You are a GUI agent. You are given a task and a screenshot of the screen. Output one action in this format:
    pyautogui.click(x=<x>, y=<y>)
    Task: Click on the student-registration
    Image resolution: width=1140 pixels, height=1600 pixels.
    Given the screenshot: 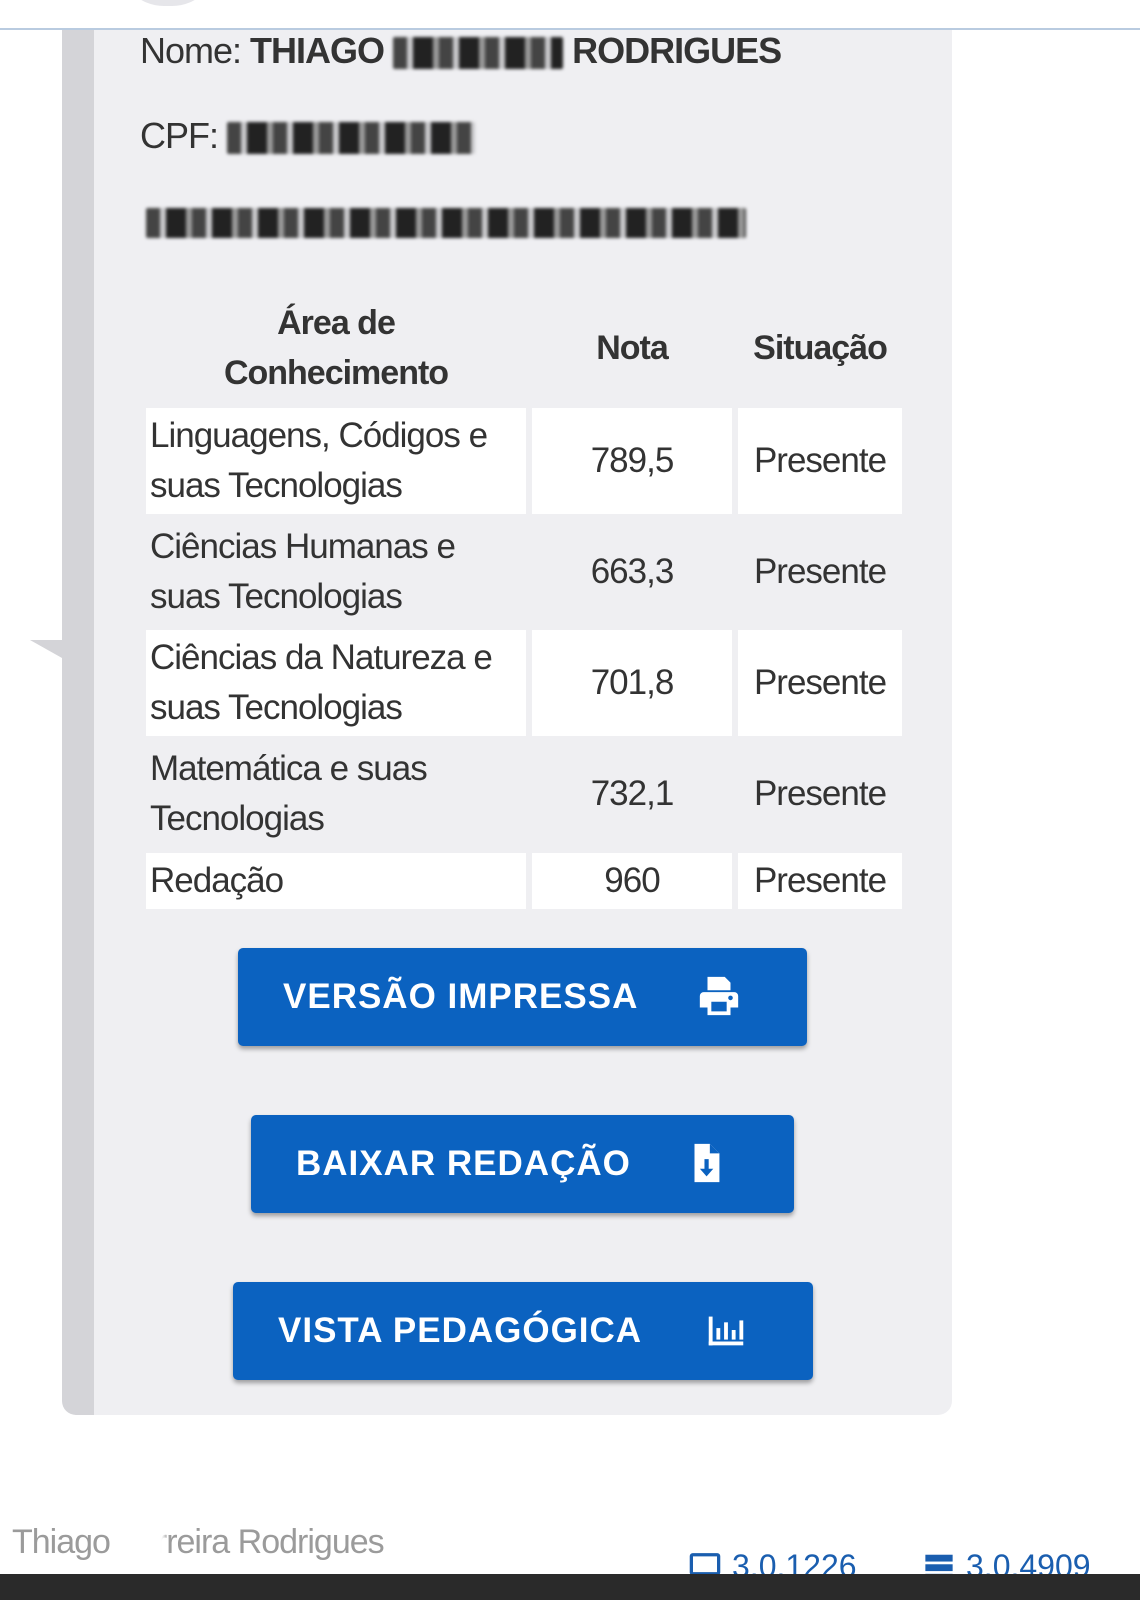 What is the action you would take?
    pyautogui.click(x=443, y=221)
    